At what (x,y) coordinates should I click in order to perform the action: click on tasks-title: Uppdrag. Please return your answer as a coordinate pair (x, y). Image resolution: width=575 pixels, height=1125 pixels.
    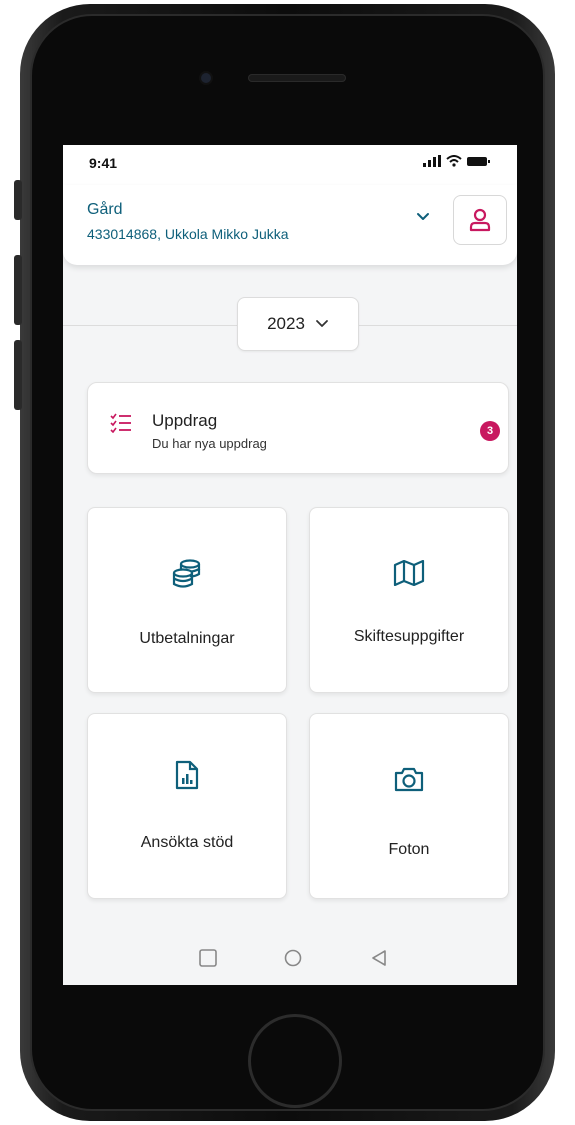
    Looking at the image, I should click on (185, 420).